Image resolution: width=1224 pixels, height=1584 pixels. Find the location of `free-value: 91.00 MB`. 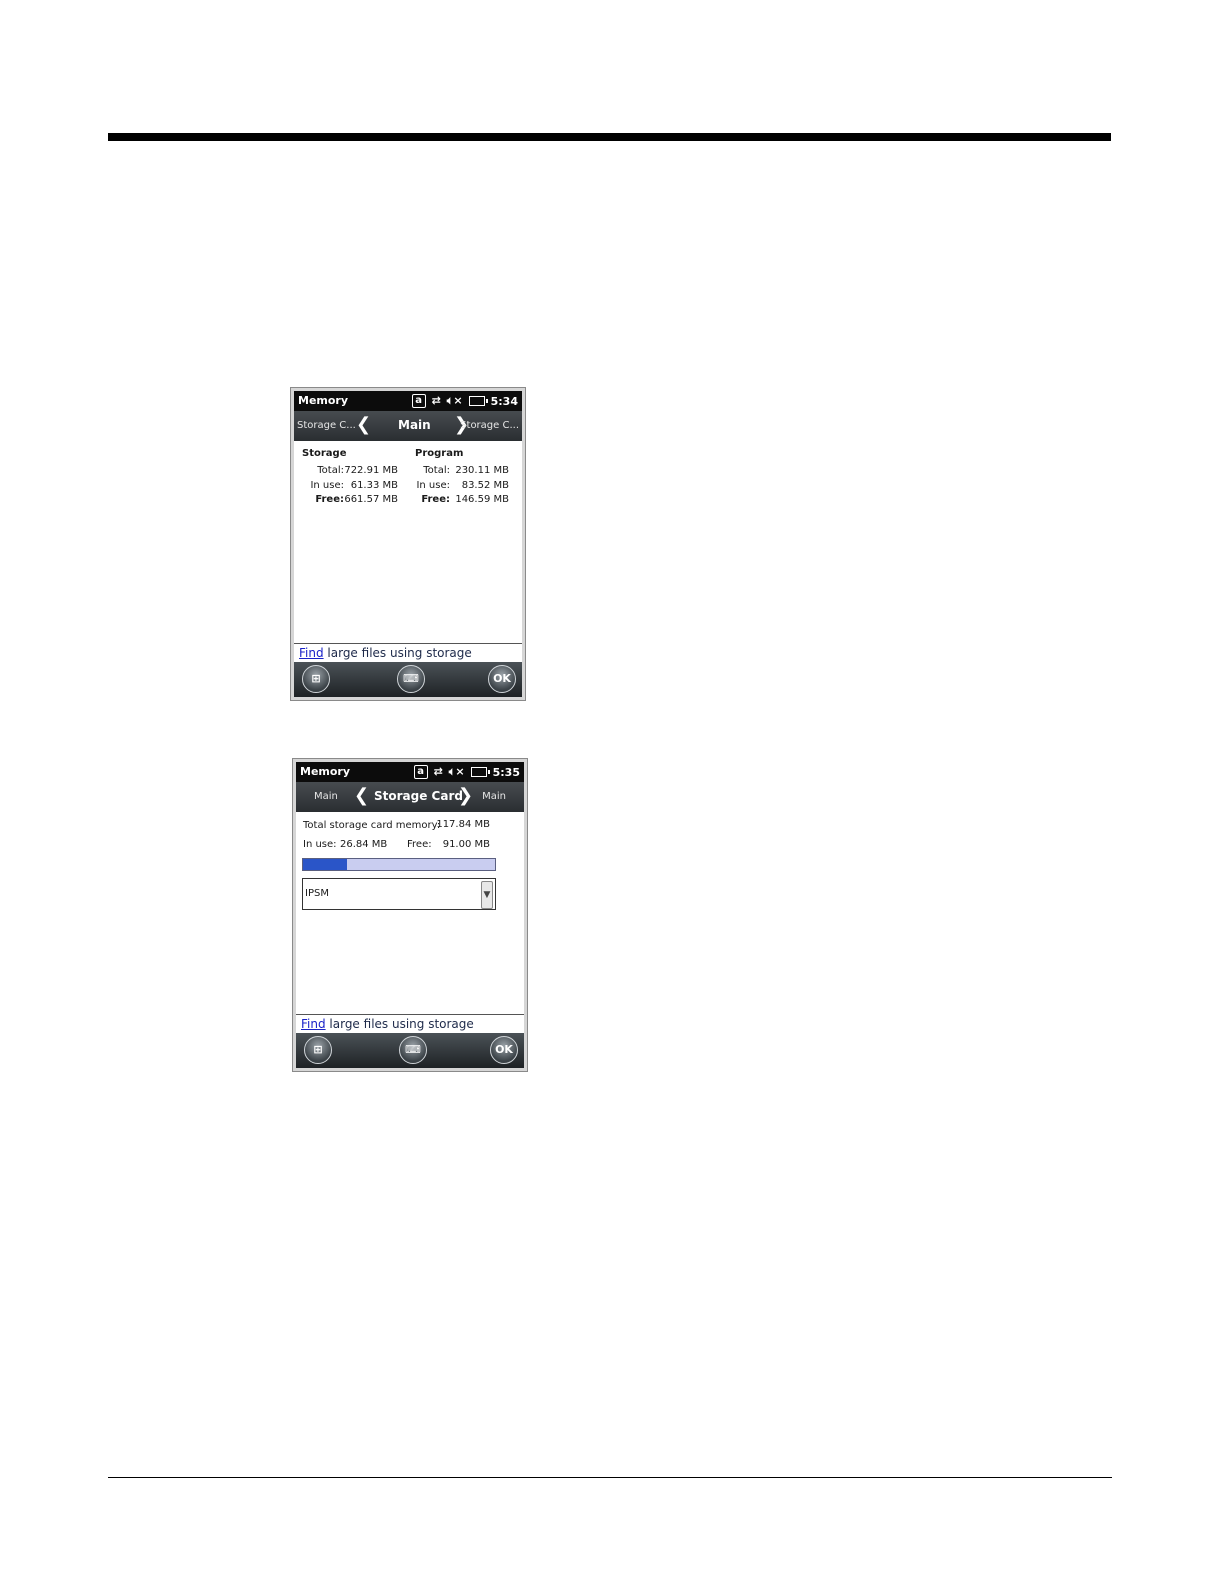

free-value: 91.00 MB is located at coordinates (466, 844).